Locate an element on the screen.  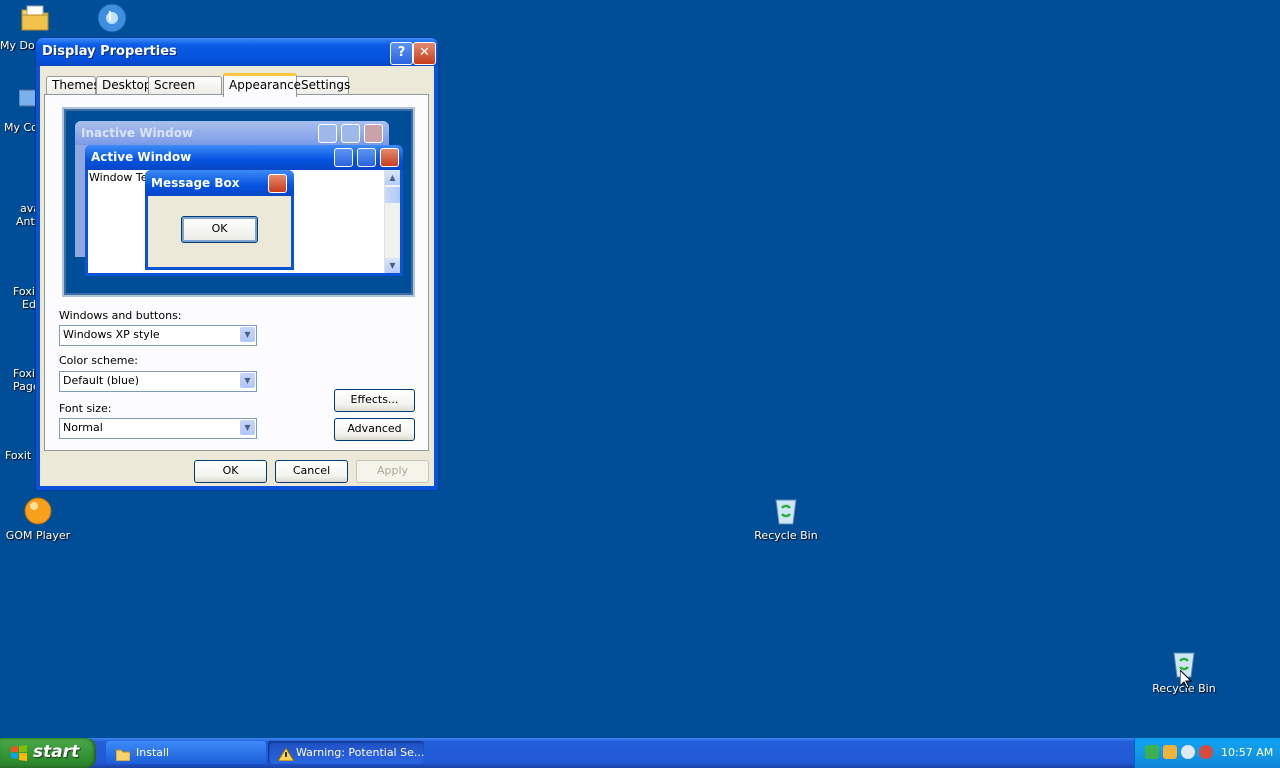
desktop-icon-recycle-bin: Recycle Bin is located at coordinates (786, 518).